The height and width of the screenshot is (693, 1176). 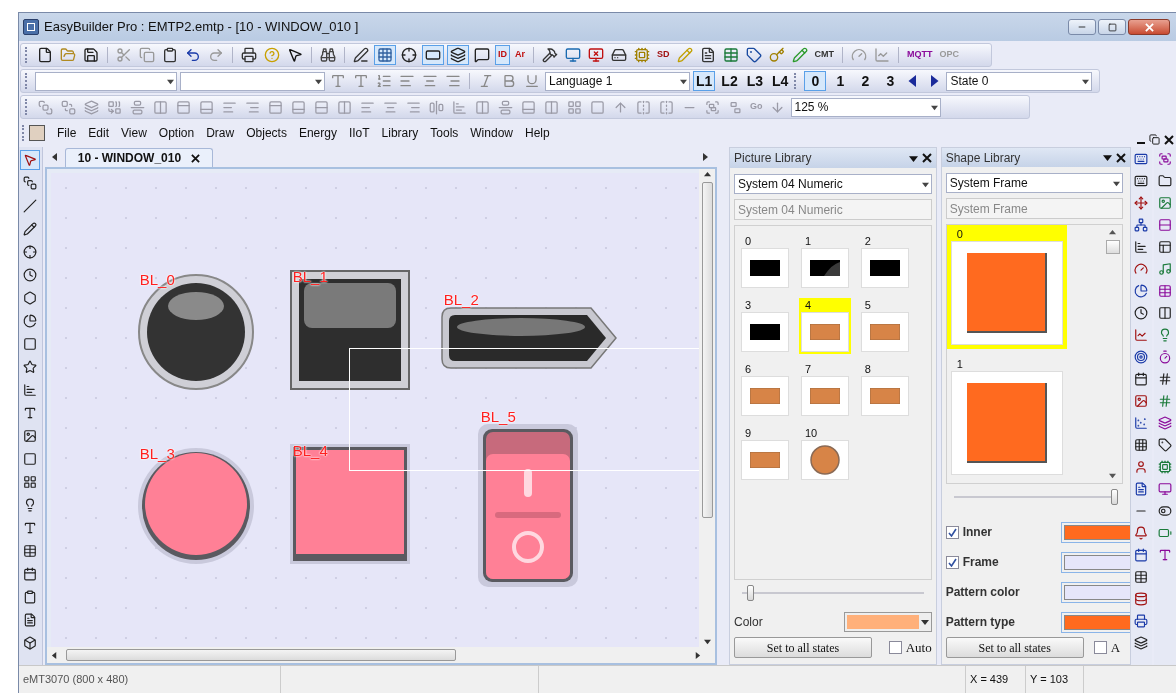 What do you see at coordinates (502, 55) in the screenshot?
I see `toolbar-label-icon: ID` at bounding box center [502, 55].